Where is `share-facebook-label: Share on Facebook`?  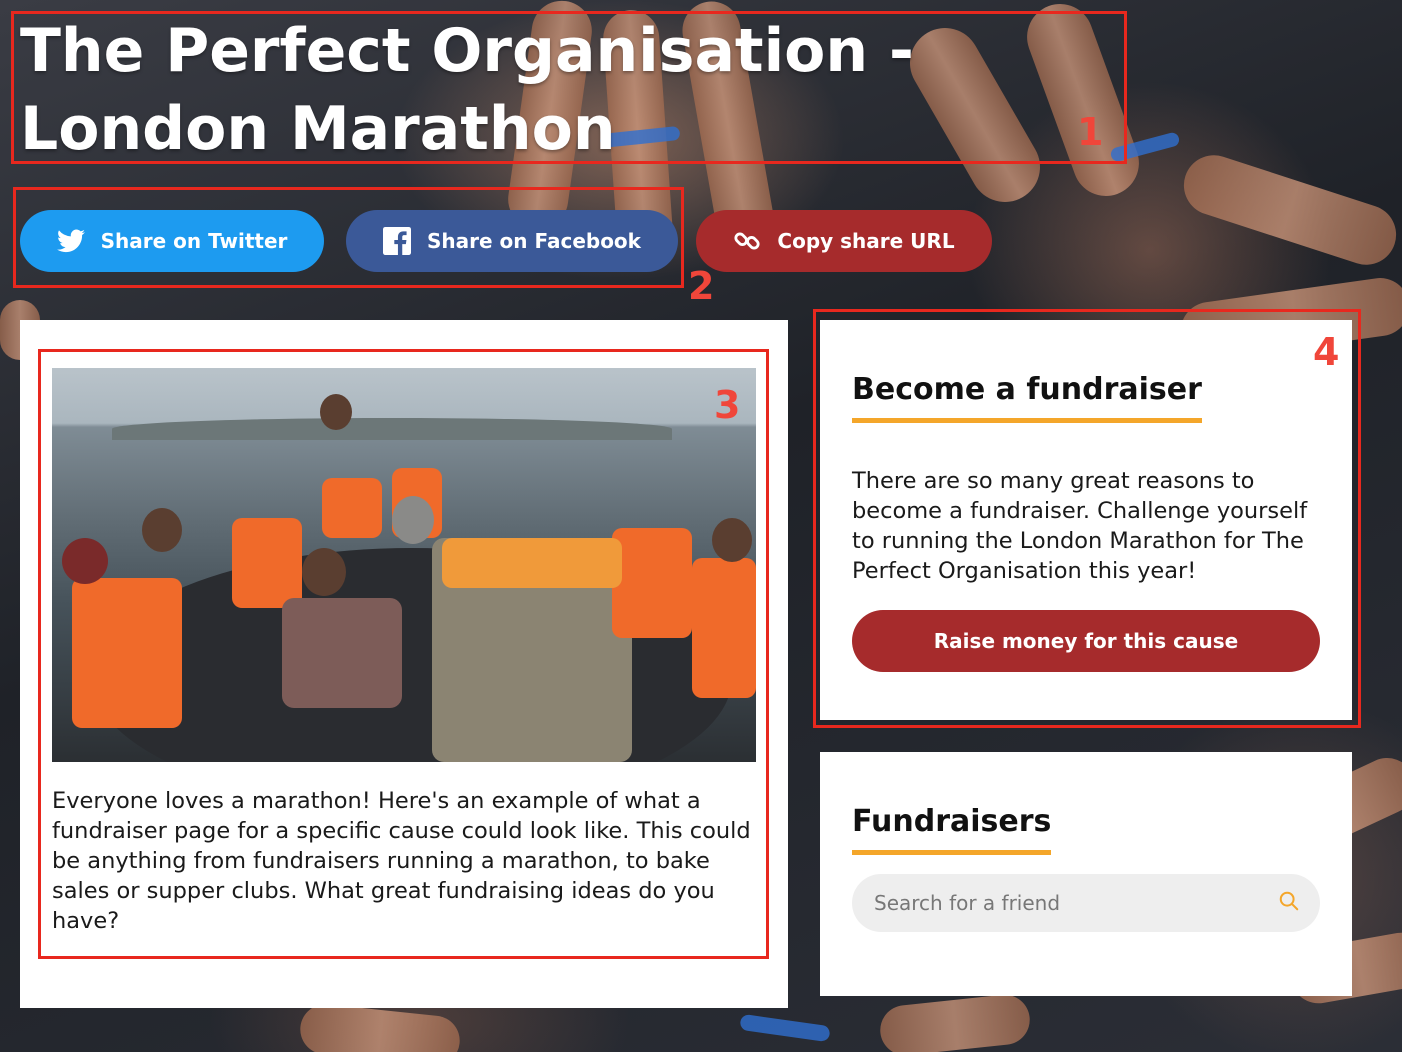 share-facebook-label: Share on Facebook is located at coordinates (534, 241).